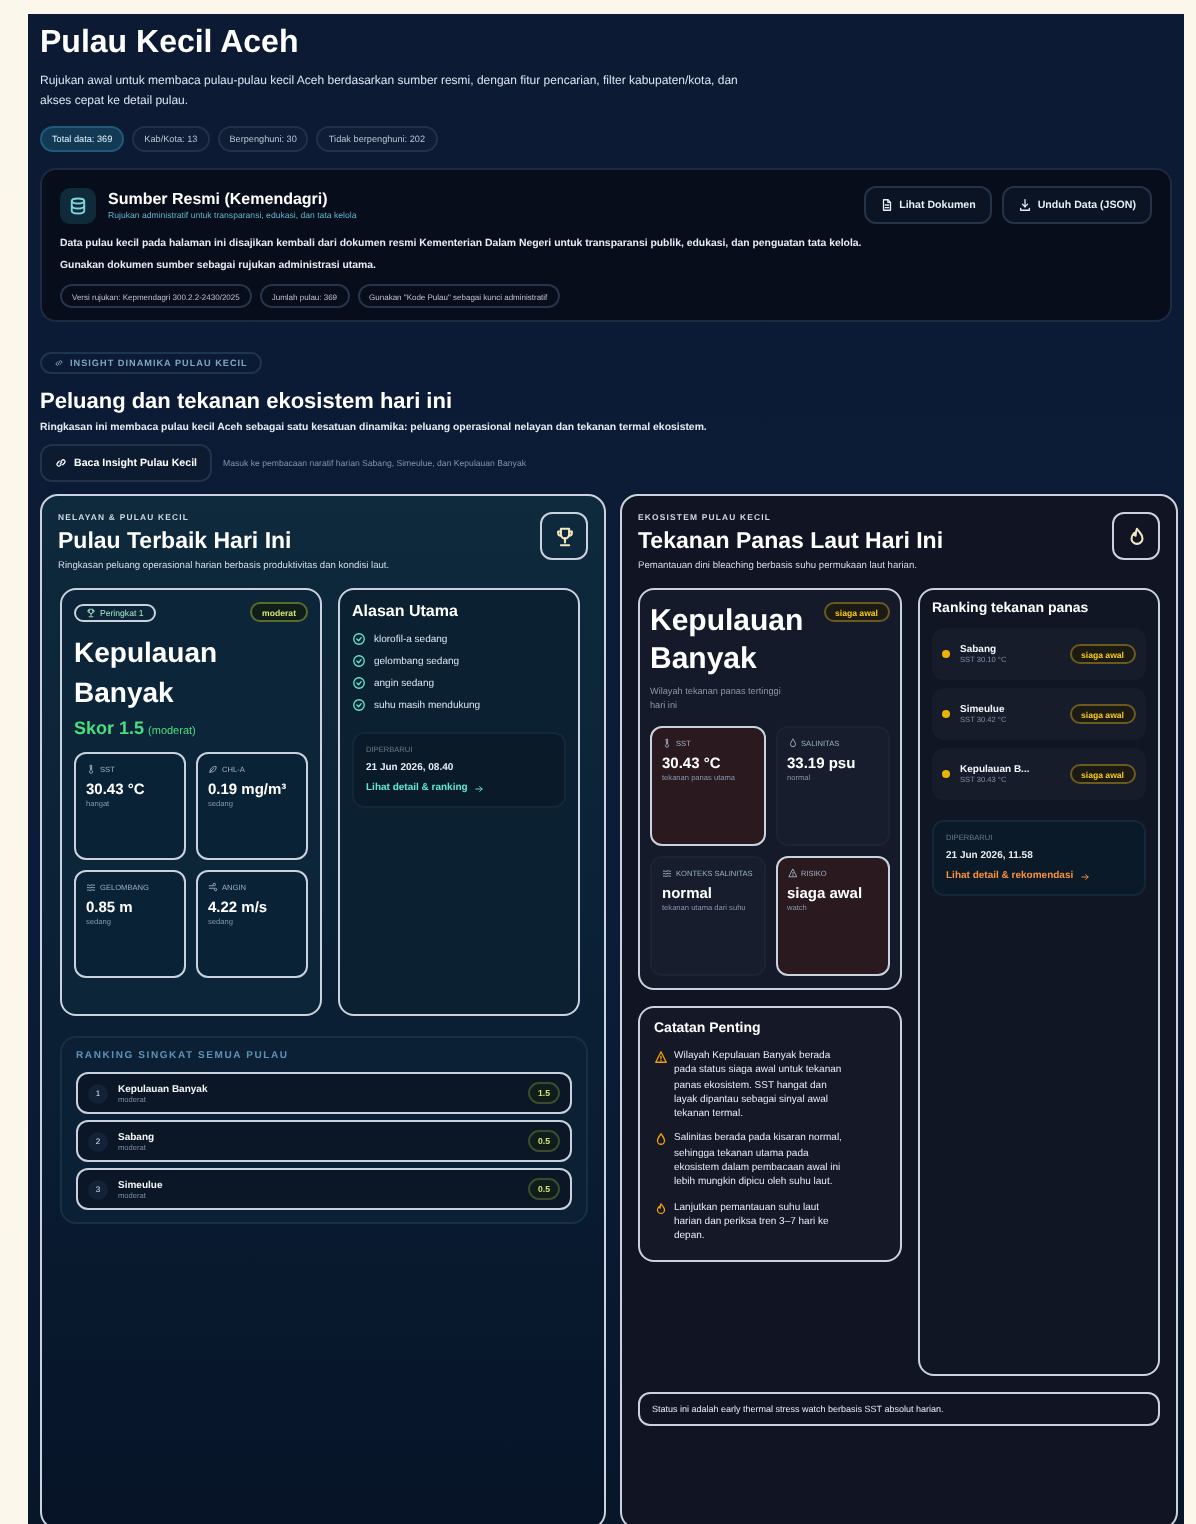 The width and height of the screenshot is (1196, 1524). What do you see at coordinates (213, 769) in the screenshot?
I see `leaf-icon` at bounding box center [213, 769].